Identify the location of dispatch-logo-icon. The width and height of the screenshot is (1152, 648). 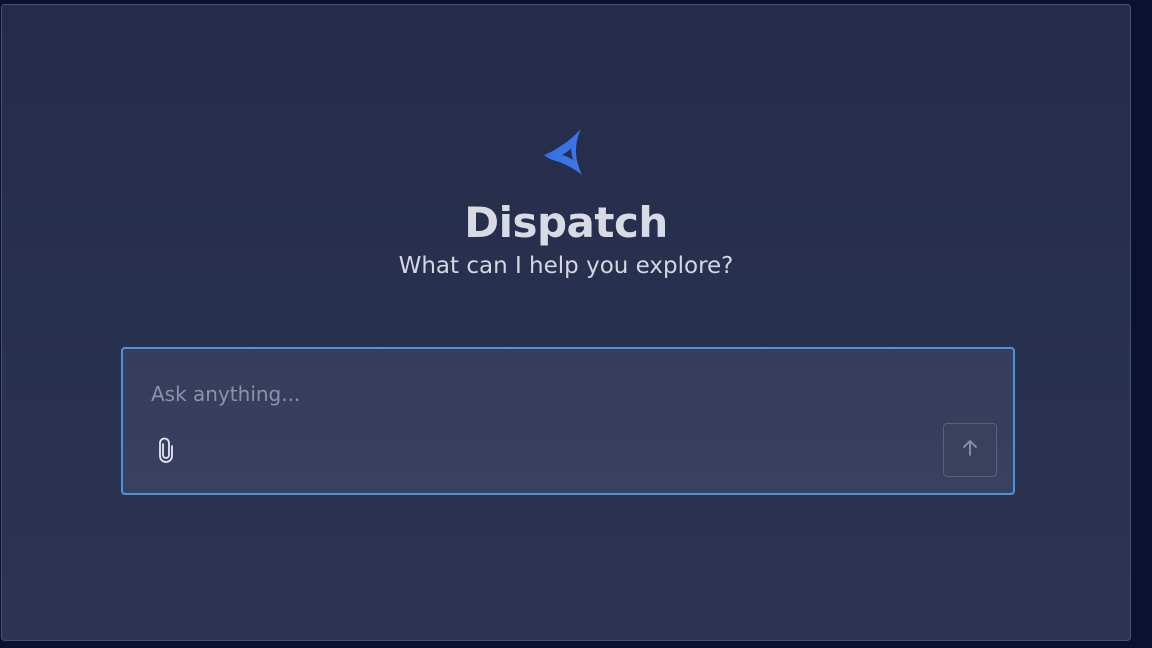
(564, 152).